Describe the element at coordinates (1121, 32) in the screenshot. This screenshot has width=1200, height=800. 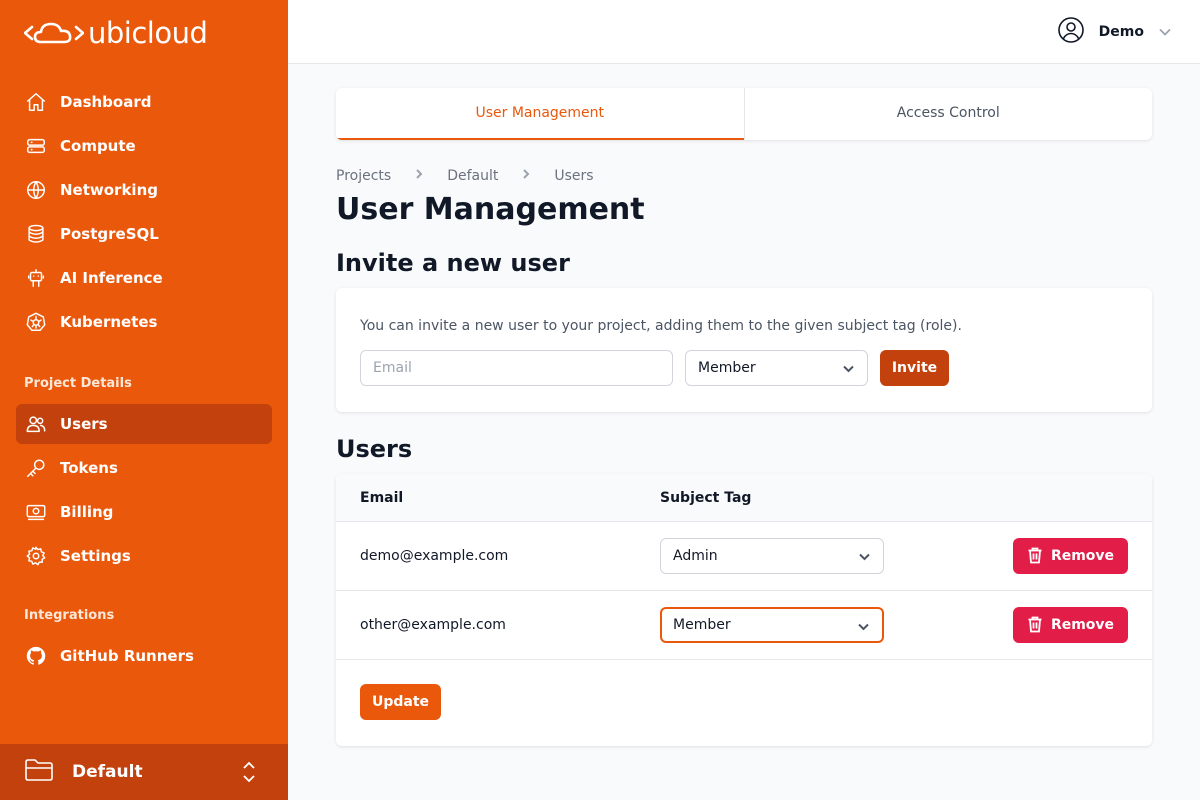
I see `user-name: Demo` at that location.